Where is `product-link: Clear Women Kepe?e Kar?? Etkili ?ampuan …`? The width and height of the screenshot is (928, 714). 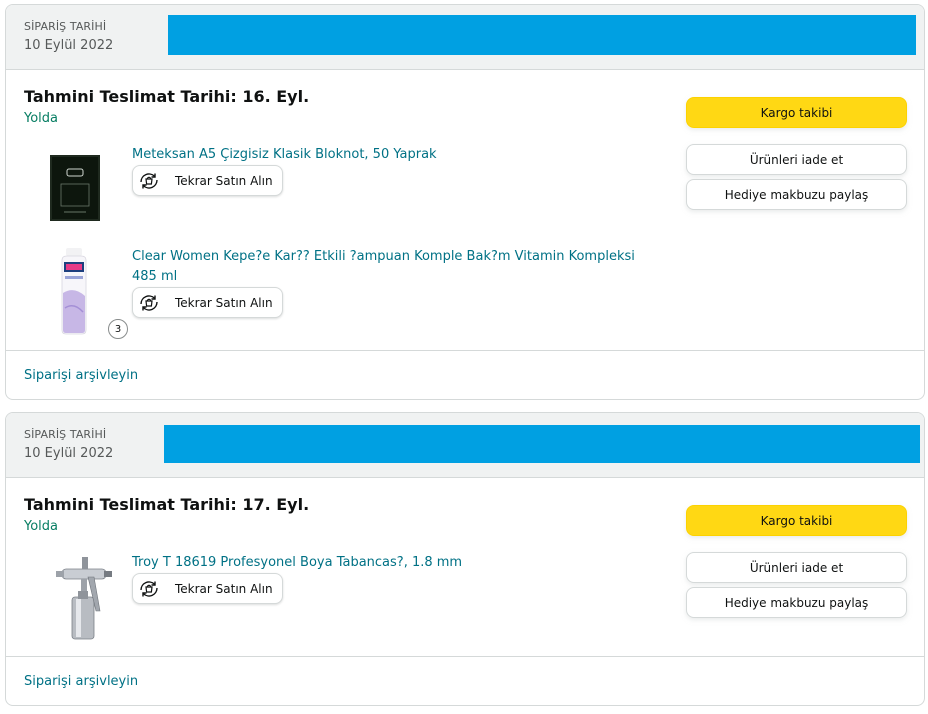 product-link: Clear Women Kepe?e Kar?? Etkili ?ampuan … is located at coordinates (394, 267).